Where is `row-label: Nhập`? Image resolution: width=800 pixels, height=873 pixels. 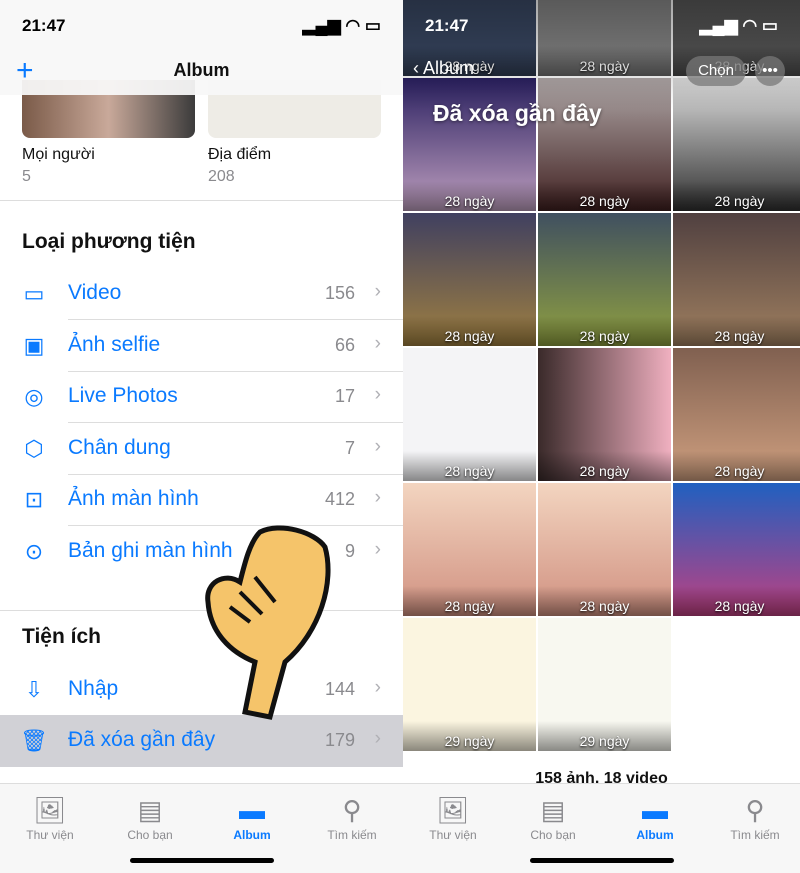 row-label: Nhập is located at coordinates (93, 688).